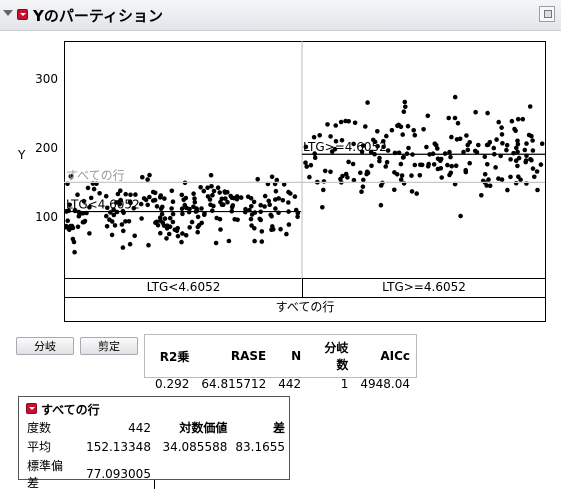 This screenshot has height=492, width=561. I want to click on overall-line-label: すべての行, so click(95, 175).